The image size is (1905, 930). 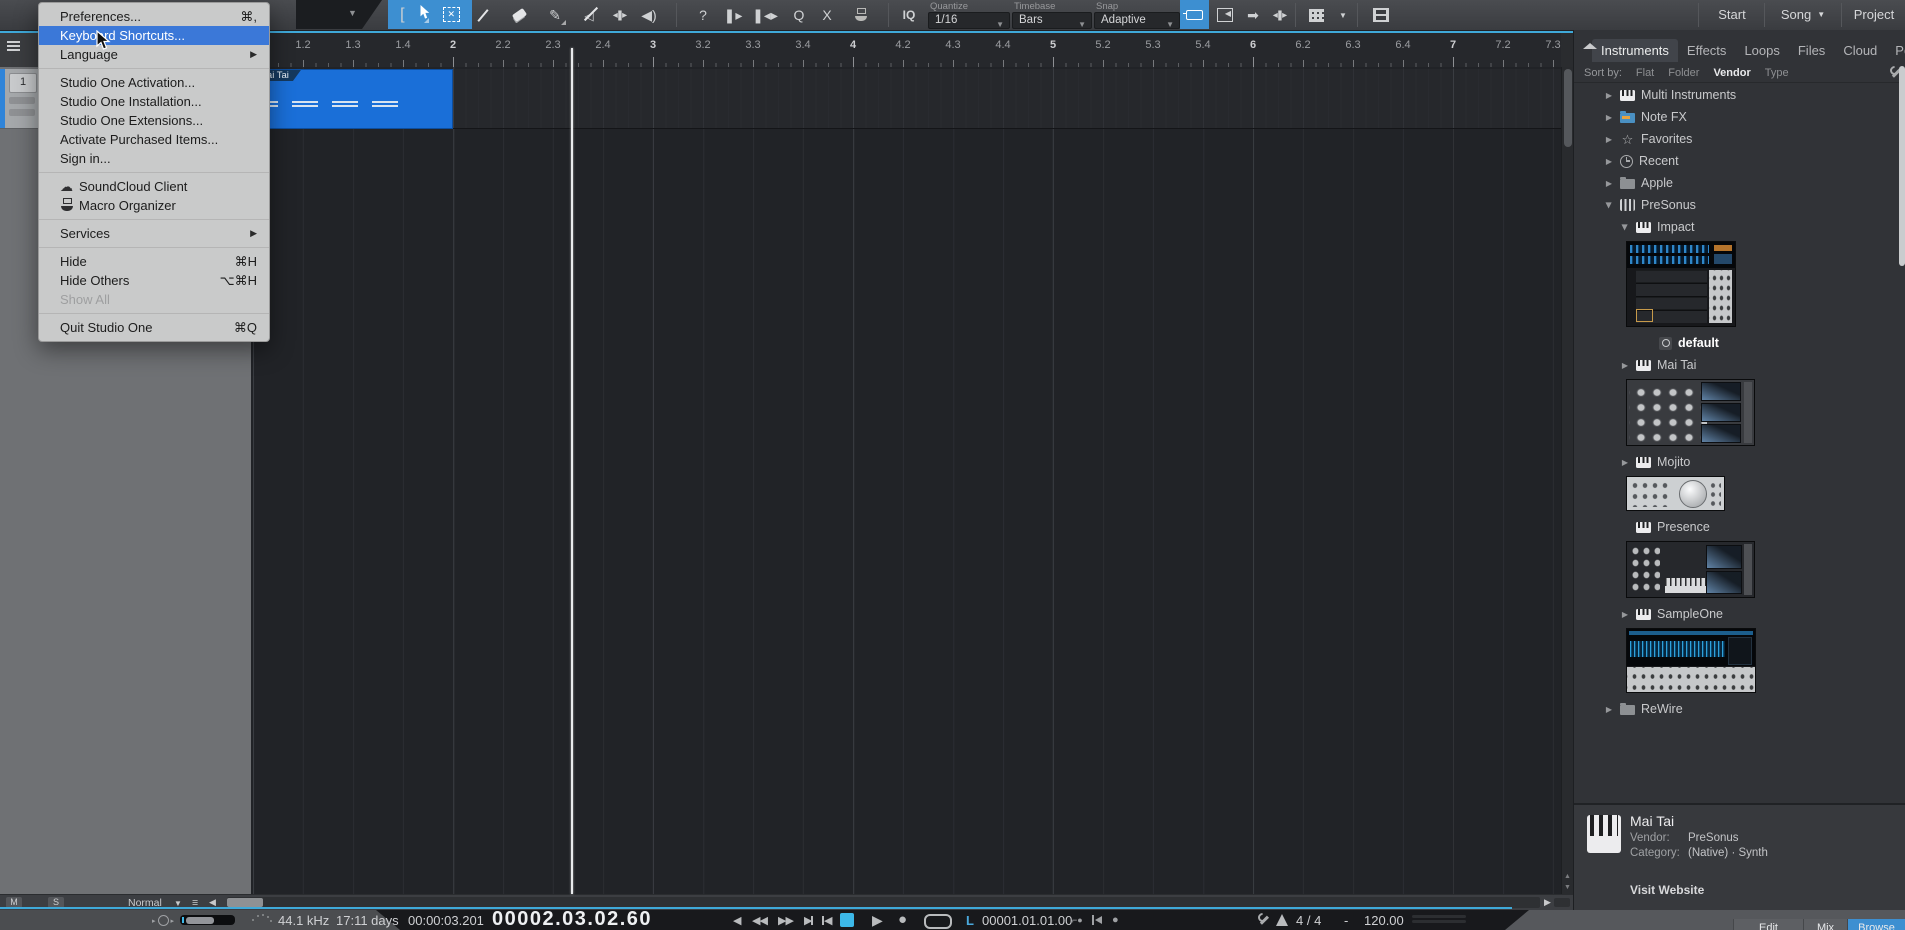 What do you see at coordinates (1895, 50) in the screenshot?
I see `tab-pool: Pool` at bounding box center [1895, 50].